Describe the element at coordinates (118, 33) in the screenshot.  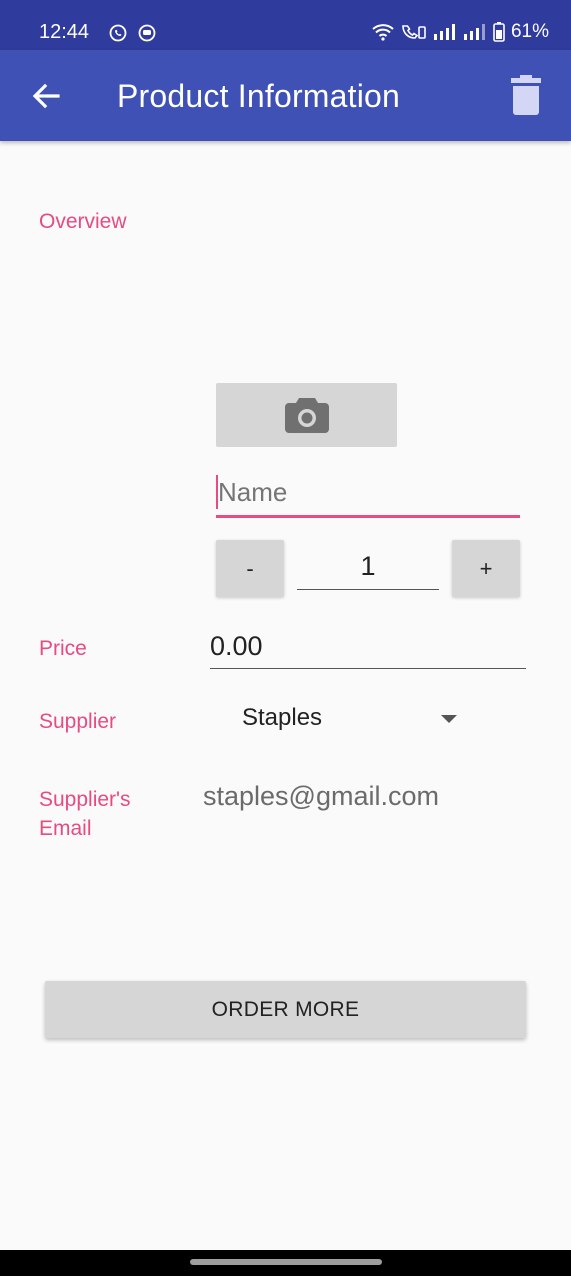
I see `whatsapp-icon` at that location.